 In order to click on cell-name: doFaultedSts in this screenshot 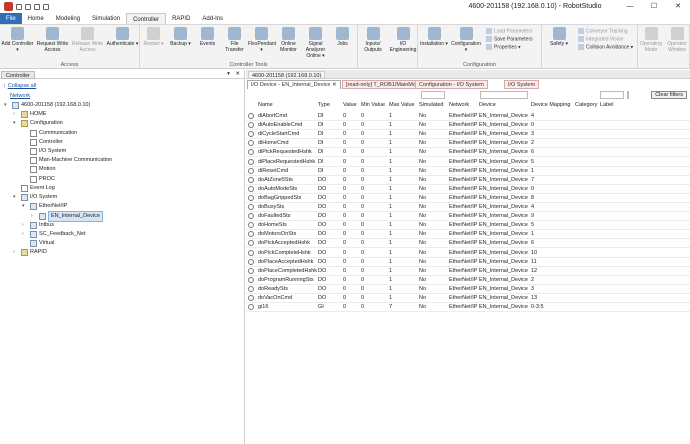, I will do `click(288, 216)`.